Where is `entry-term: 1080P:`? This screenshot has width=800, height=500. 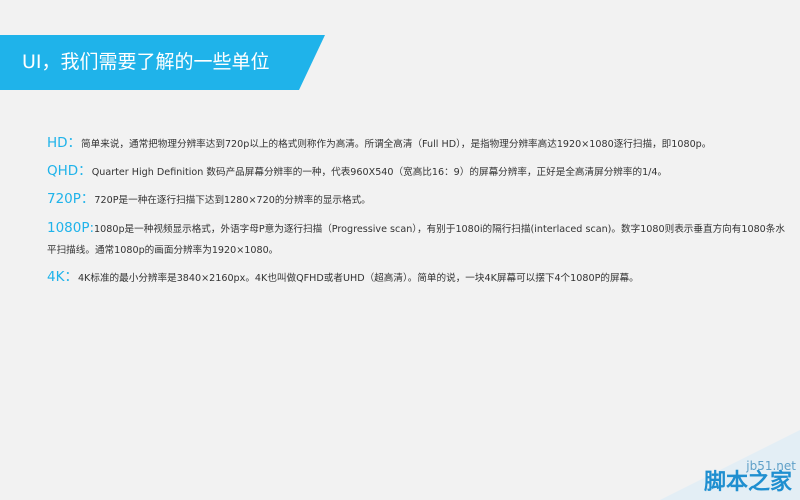 entry-term: 1080P: is located at coordinates (71, 228).